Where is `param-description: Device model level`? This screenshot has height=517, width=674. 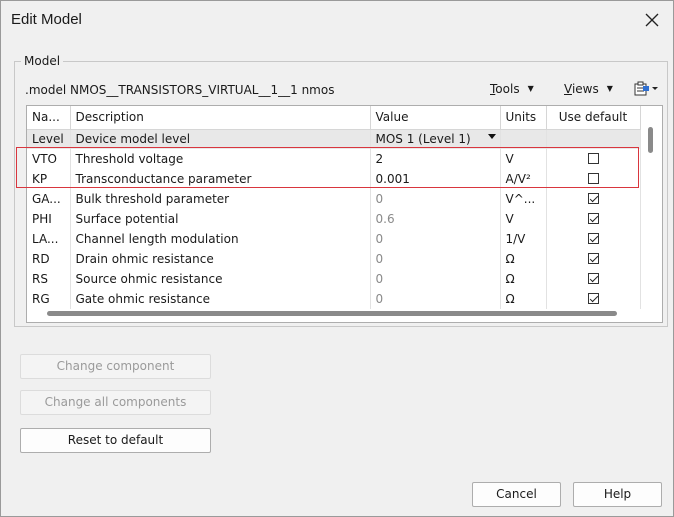
param-description: Device model level is located at coordinates (220, 139).